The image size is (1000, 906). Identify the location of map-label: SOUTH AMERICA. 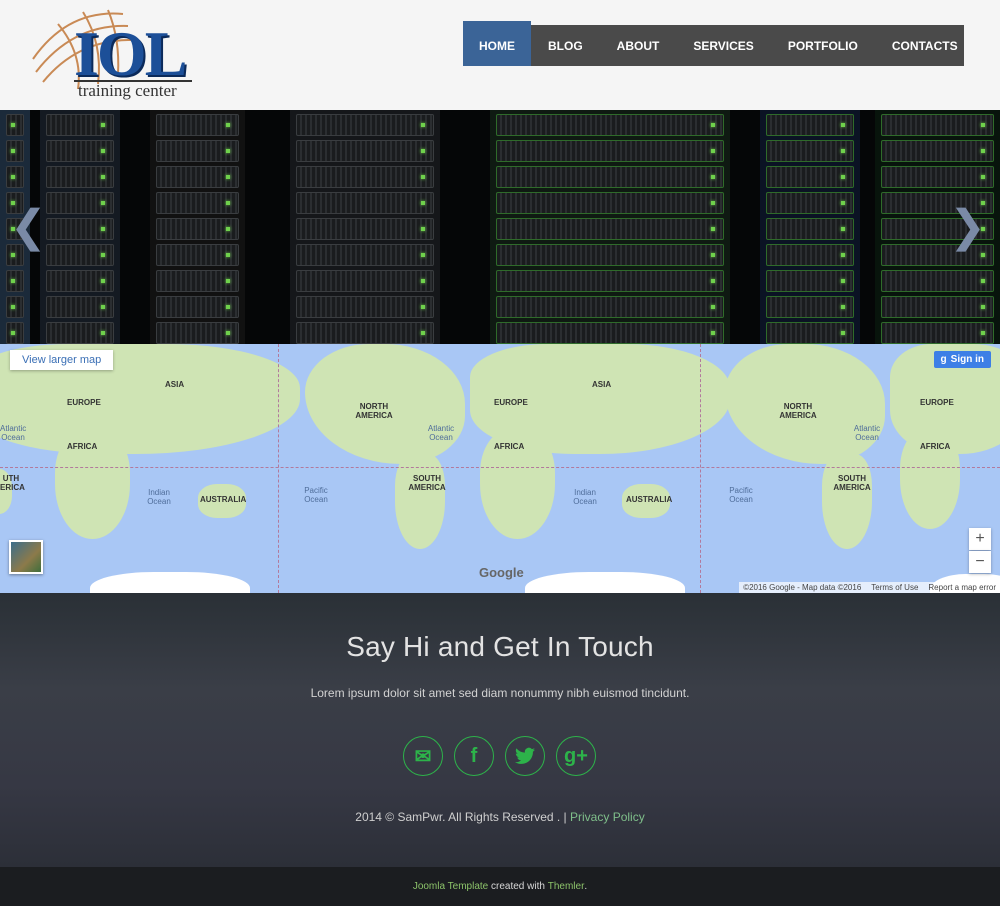
(852, 483).